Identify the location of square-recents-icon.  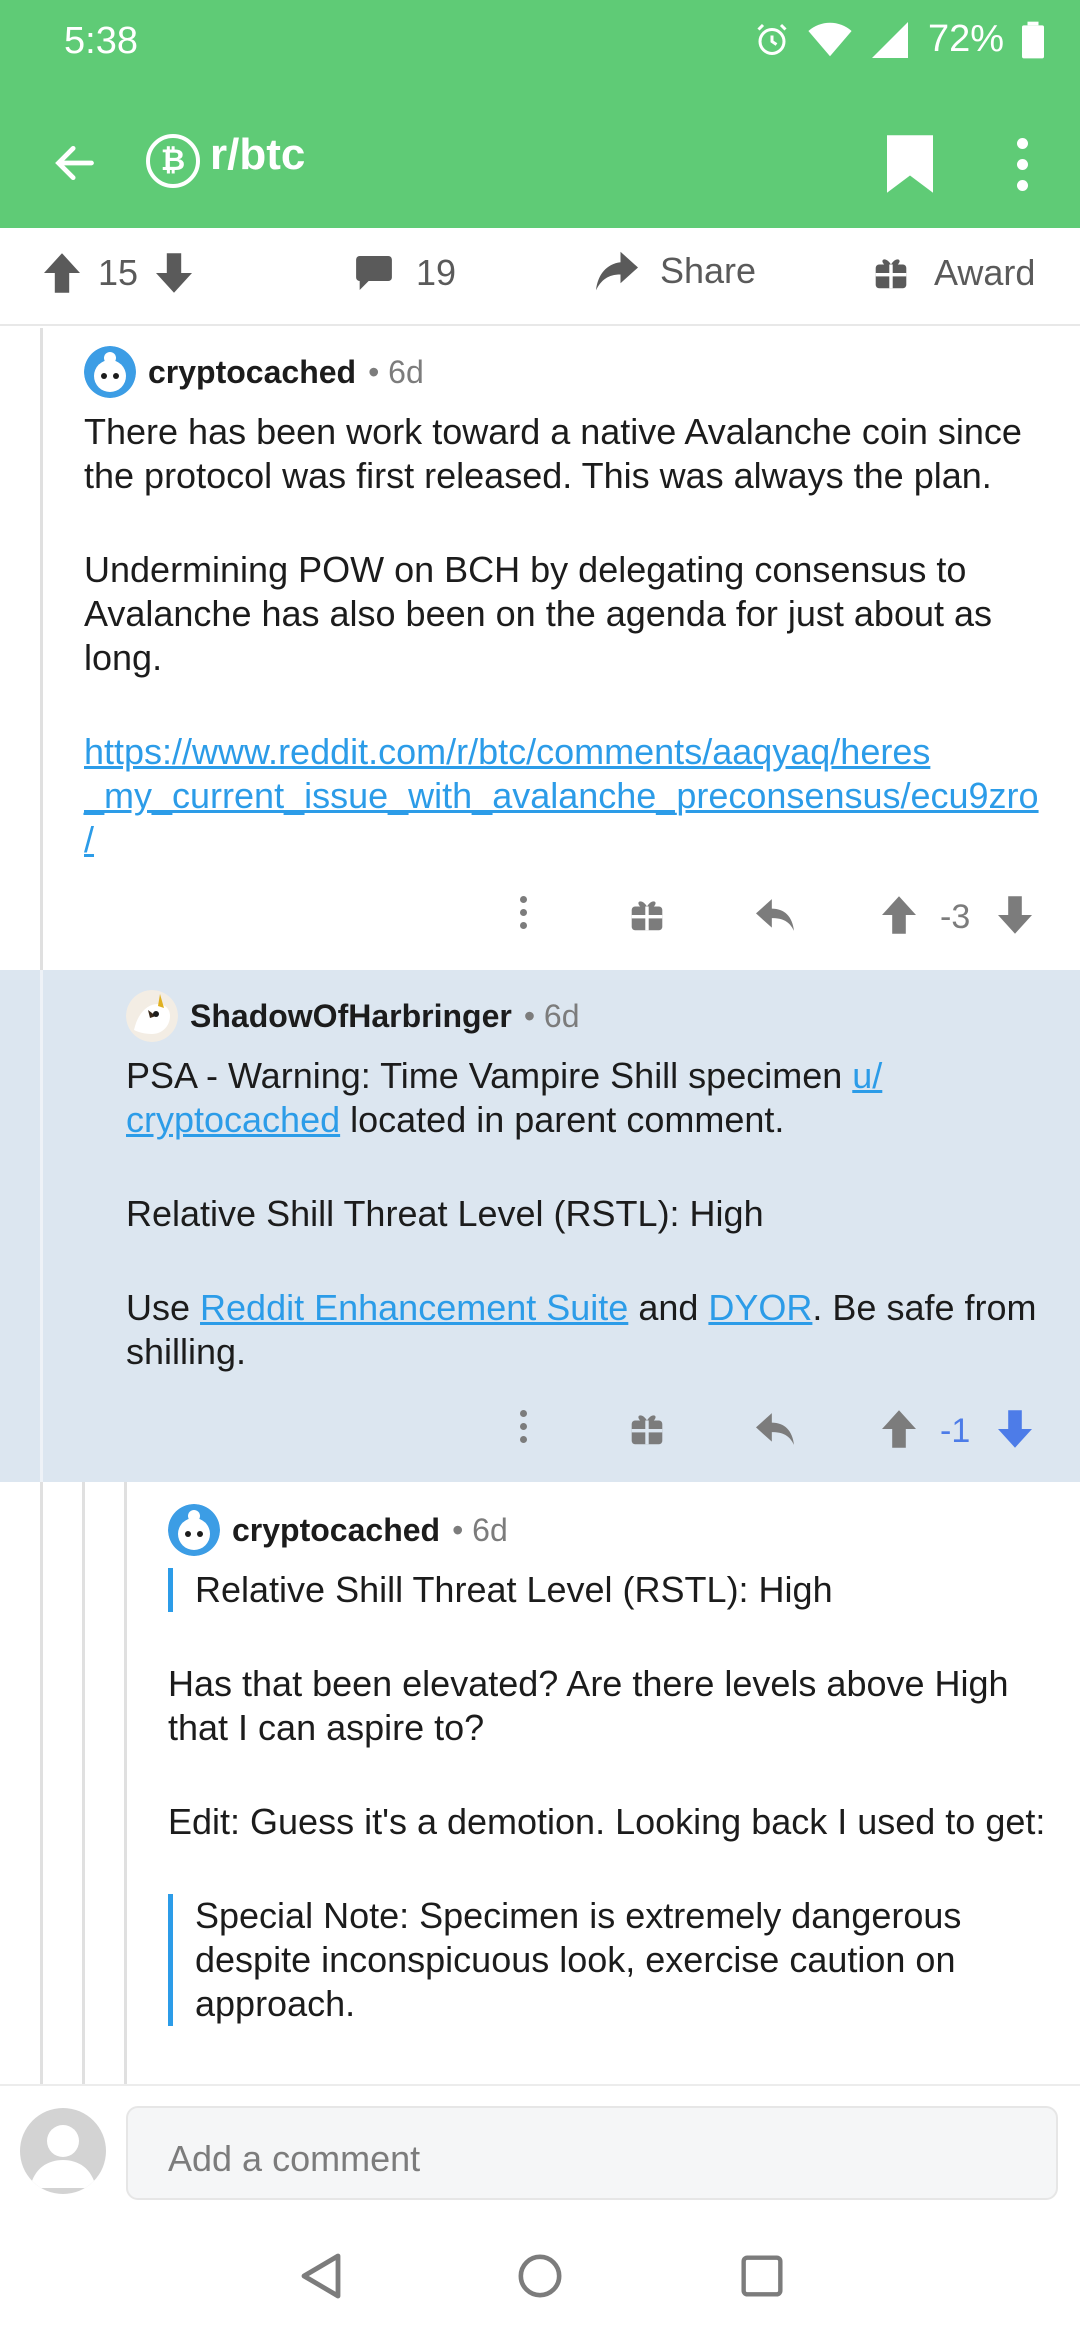
(762, 2276).